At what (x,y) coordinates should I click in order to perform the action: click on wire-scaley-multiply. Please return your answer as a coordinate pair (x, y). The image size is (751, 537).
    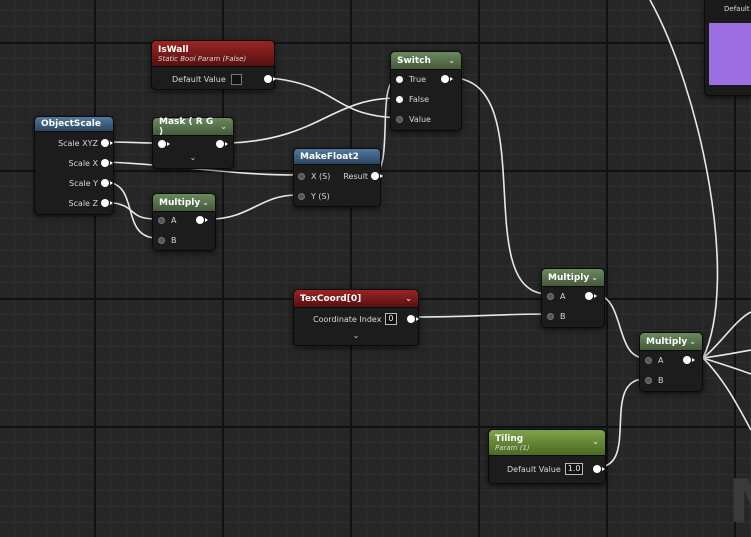
    Looking at the image, I should click on (132, 210).